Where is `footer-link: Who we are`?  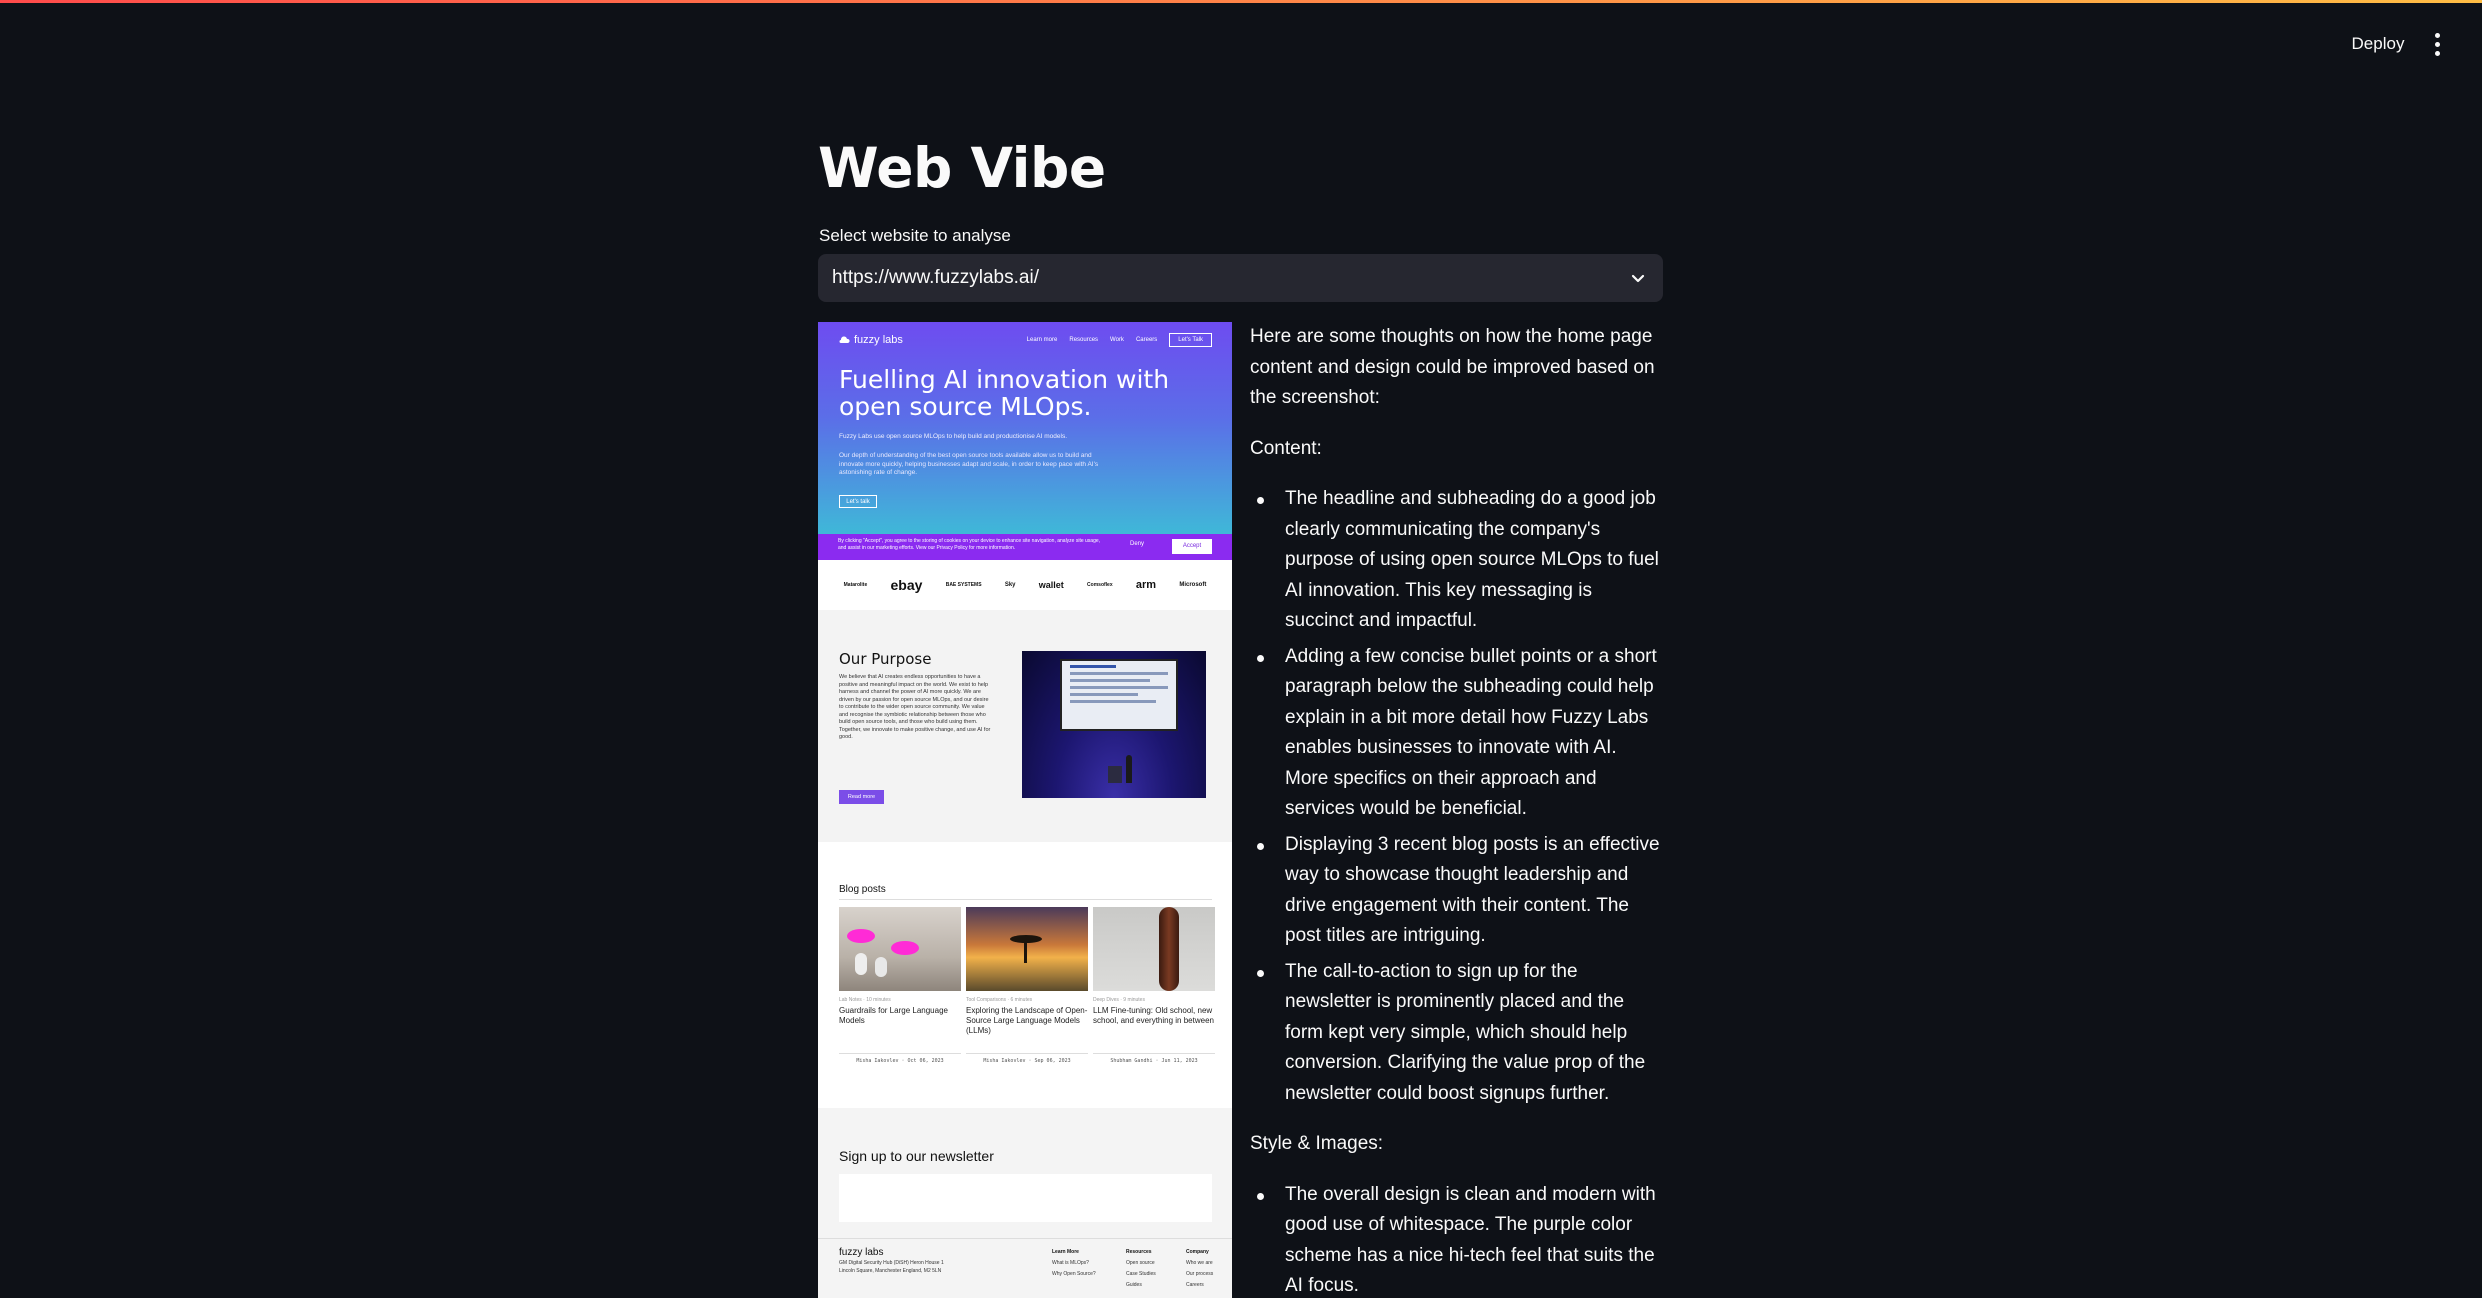
footer-link: Who we are is located at coordinates (1199, 1263).